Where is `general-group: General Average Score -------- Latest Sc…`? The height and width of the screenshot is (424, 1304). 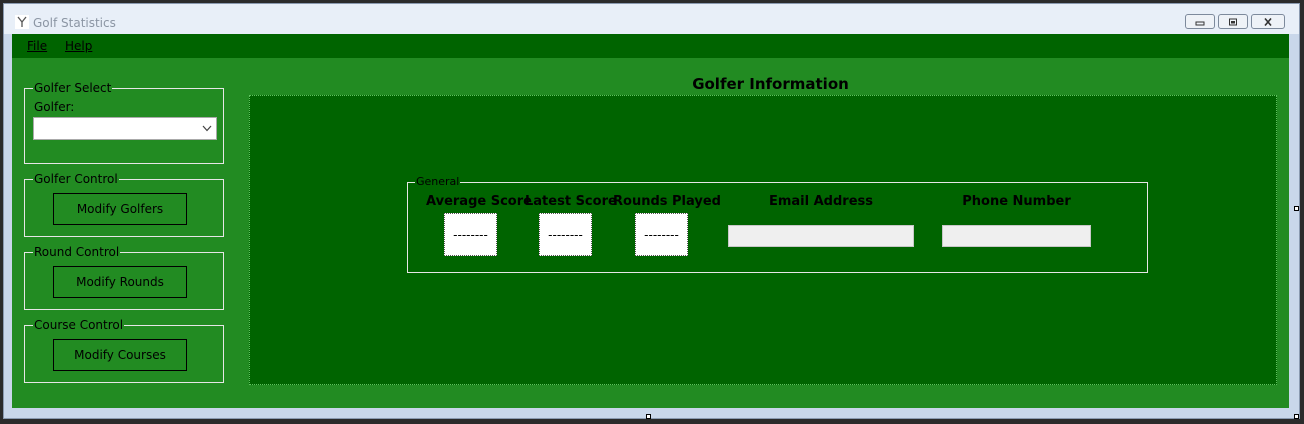
general-group: General Average Score -------- Latest Sc… is located at coordinates (777, 224).